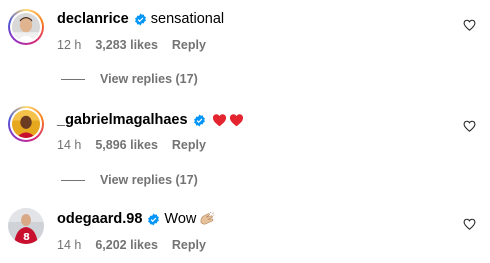 The width and height of the screenshot is (490, 263). I want to click on likes-count: 6,202 likes, so click(126, 245).